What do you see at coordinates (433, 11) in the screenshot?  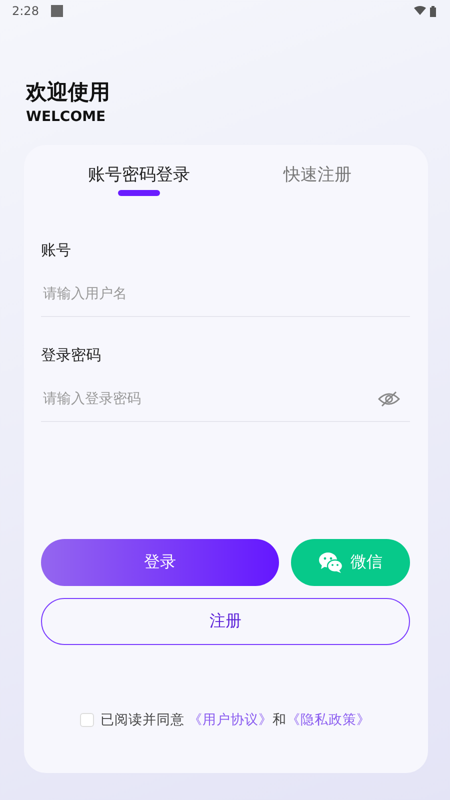 I see `battery-icon` at bounding box center [433, 11].